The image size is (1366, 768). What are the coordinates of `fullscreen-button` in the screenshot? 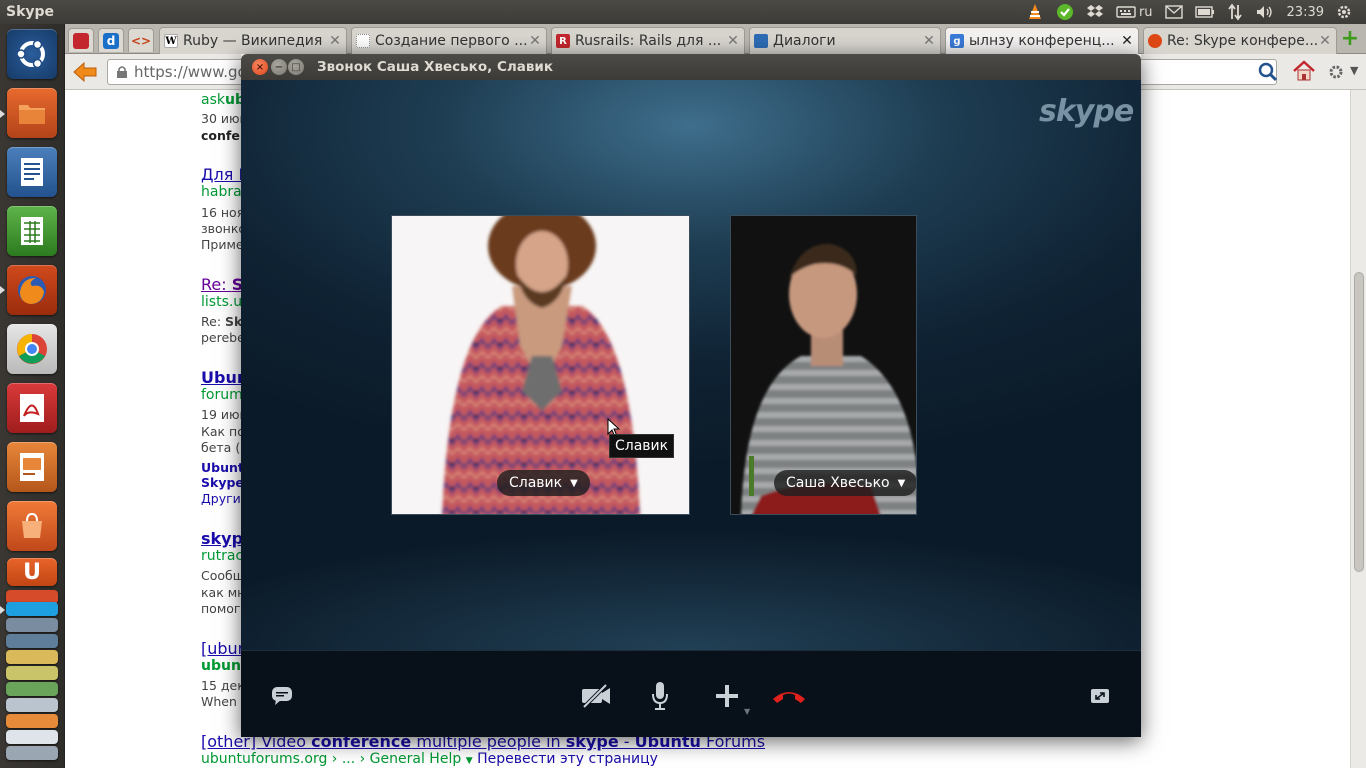 It's located at (1100, 696).